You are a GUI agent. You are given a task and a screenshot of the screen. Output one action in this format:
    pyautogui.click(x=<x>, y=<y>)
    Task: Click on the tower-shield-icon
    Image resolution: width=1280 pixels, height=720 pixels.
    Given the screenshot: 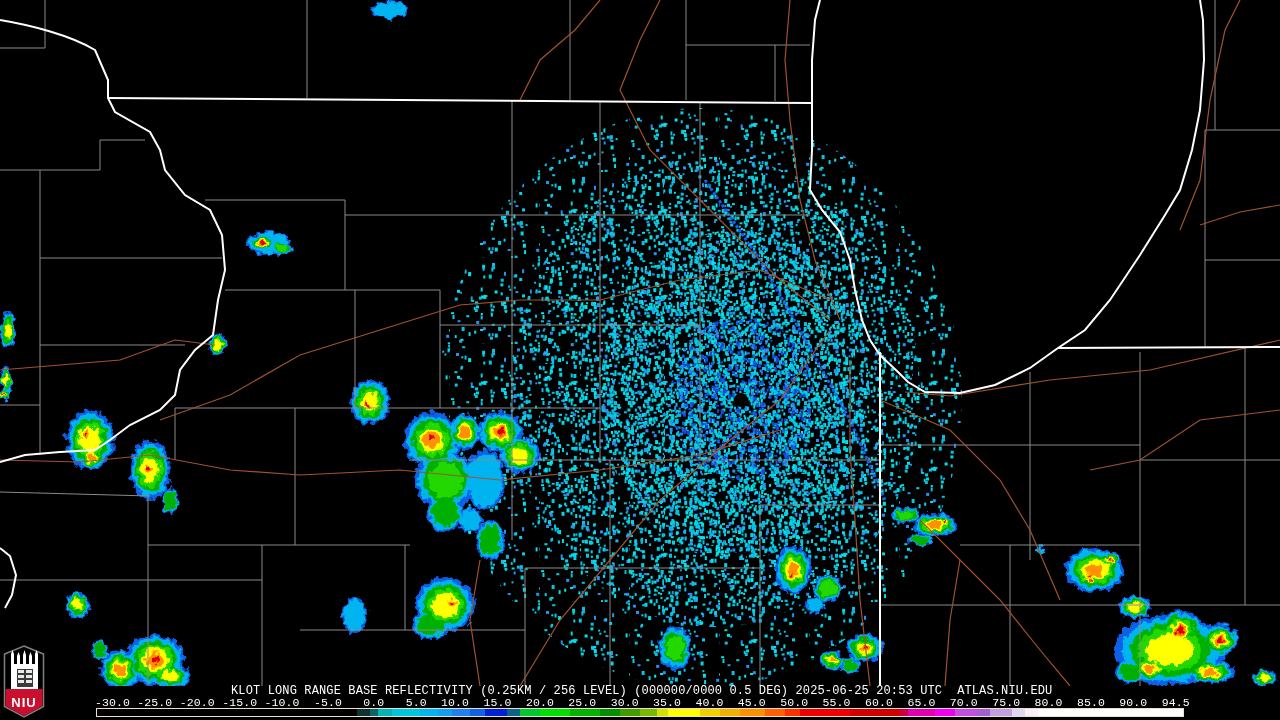 What is the action you would take?
    pyautogui.click(x=24, y=681)
    